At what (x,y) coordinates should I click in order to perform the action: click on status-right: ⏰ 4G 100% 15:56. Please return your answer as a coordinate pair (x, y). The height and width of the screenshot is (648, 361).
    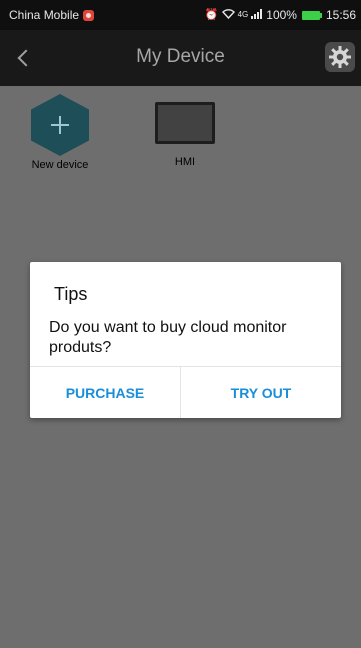
    Looking at the image, I should click on (280, 15).